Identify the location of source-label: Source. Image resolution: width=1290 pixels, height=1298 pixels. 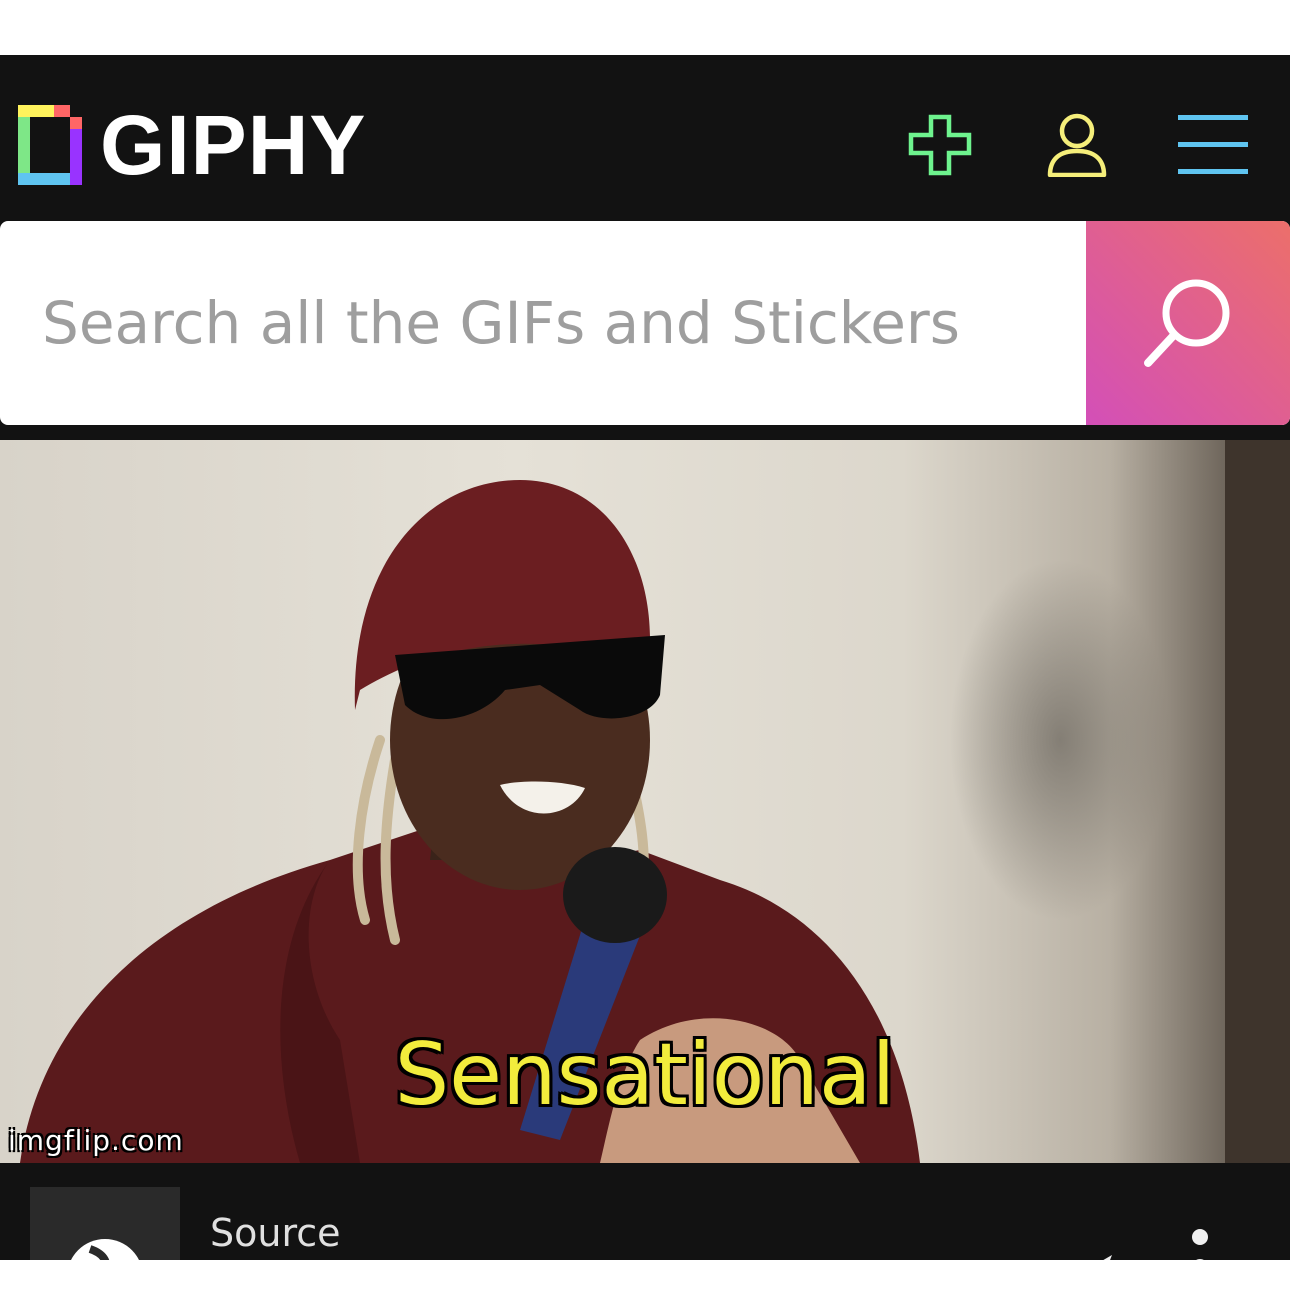
(275, 1233).